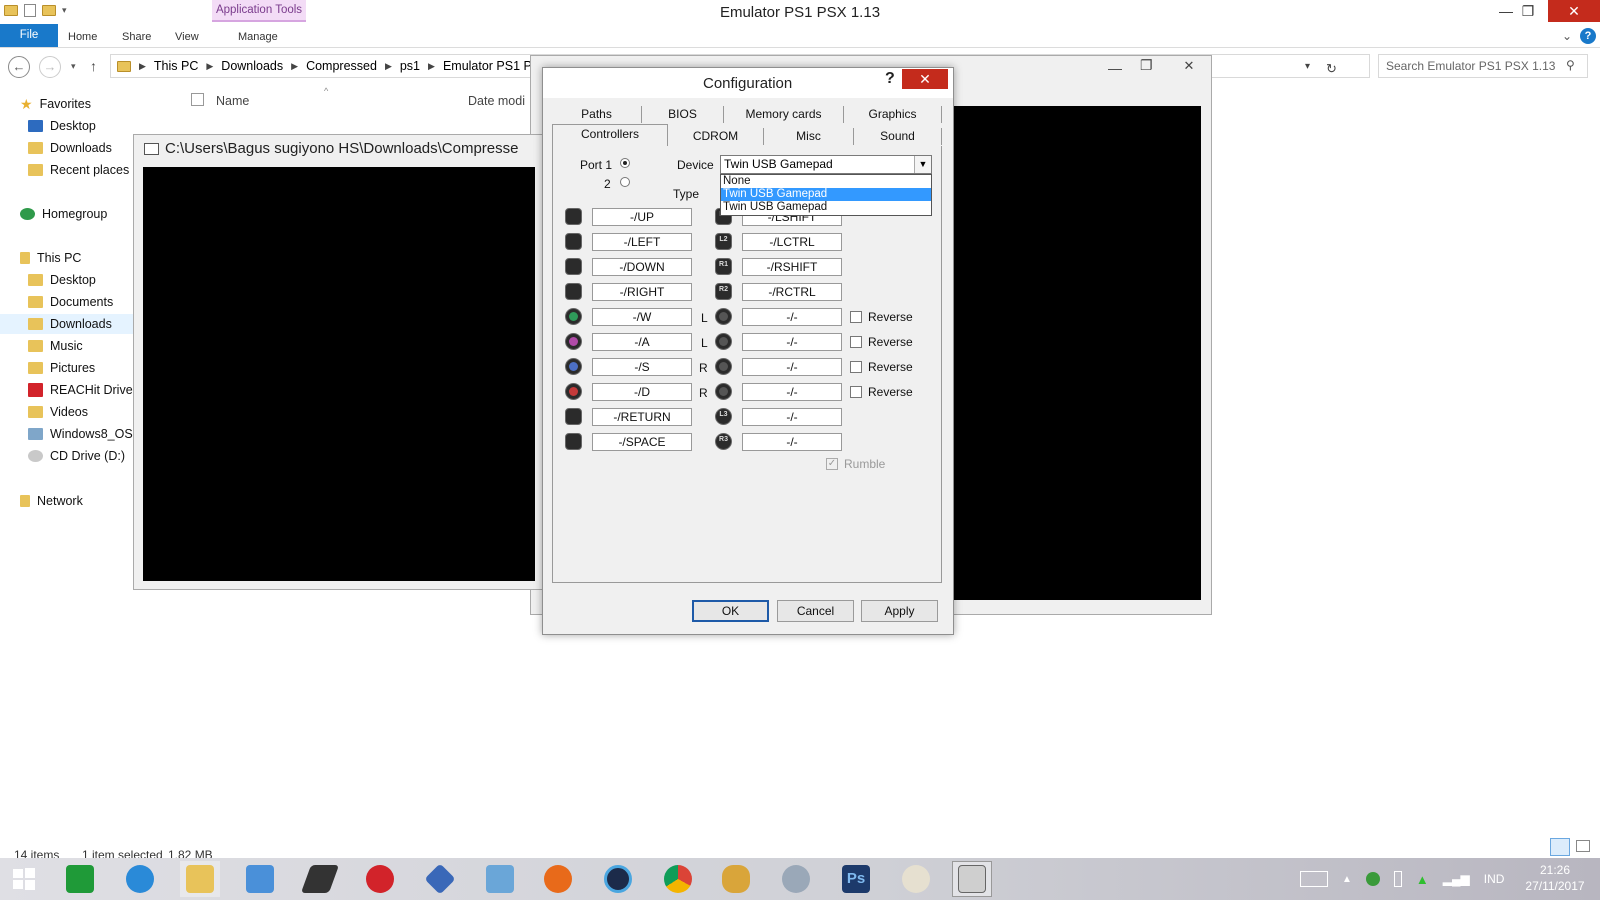 Image resolution: width=1600 pixels, height=900 pixels. Describe the element at coordinates (792, 242) in the screenshot. I see `key-l2-input: -/LCTRL` at that location.